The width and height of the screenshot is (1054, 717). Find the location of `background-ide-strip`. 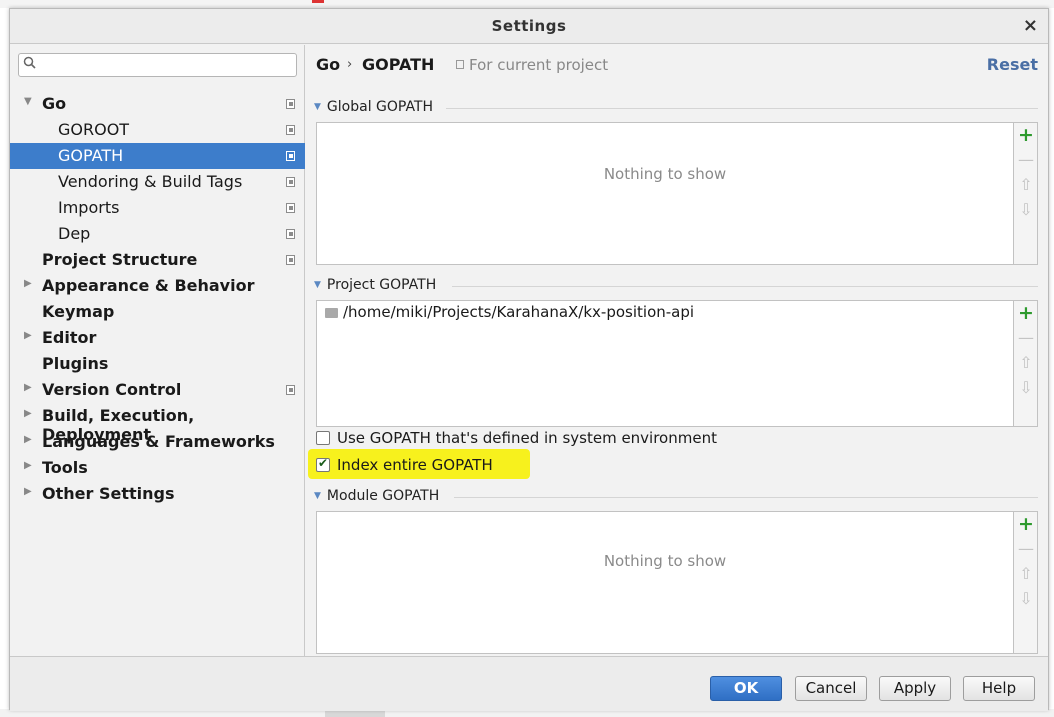

background-ide-strip is located at coordinates (527, 4).